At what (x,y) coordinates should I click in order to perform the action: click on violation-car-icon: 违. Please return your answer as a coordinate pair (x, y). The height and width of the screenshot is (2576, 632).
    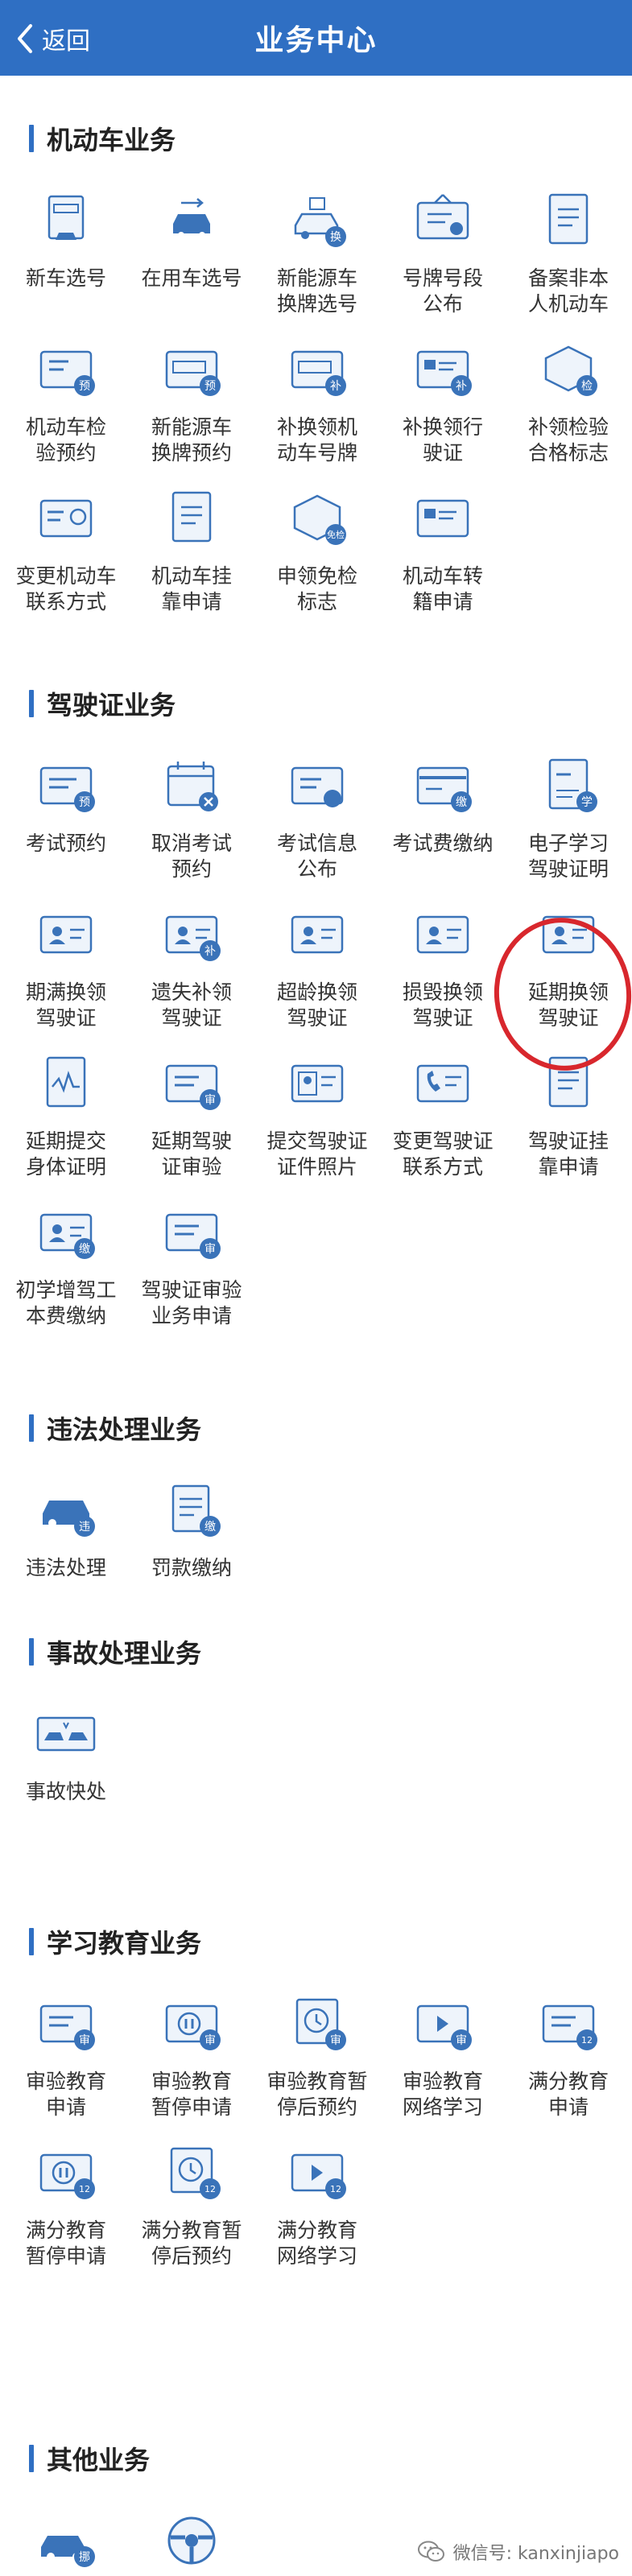
    Looking at the image, I should click on (66, 1511).